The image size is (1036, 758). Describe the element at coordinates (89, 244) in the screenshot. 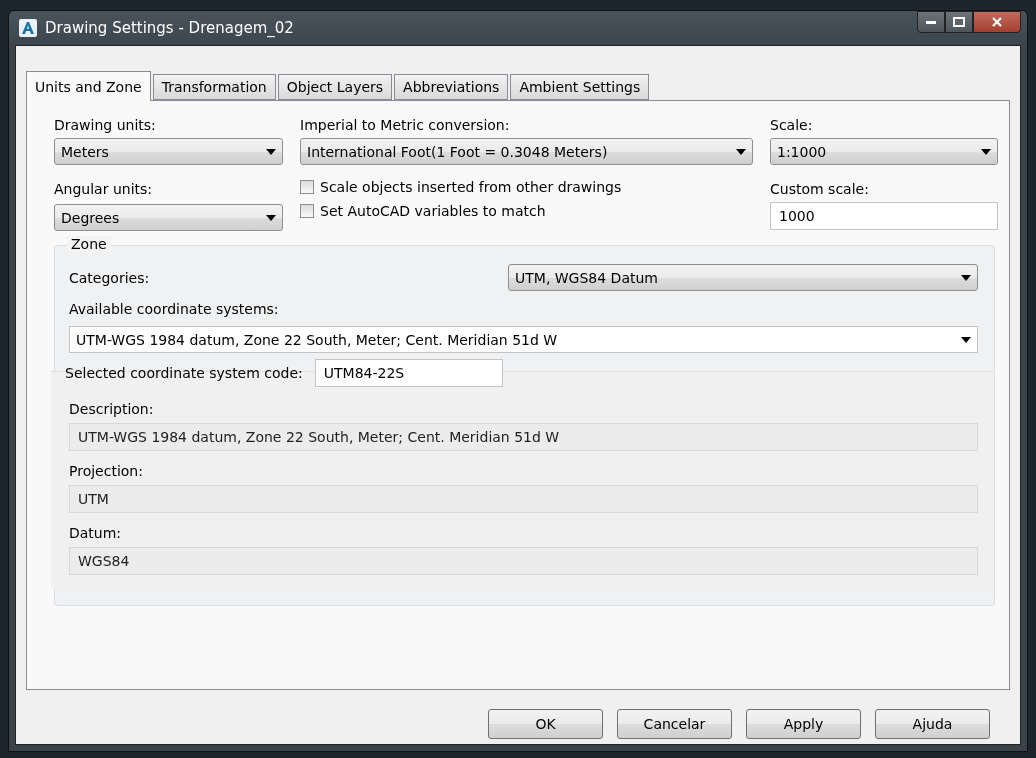

I see `group-title: Zone` at that location.